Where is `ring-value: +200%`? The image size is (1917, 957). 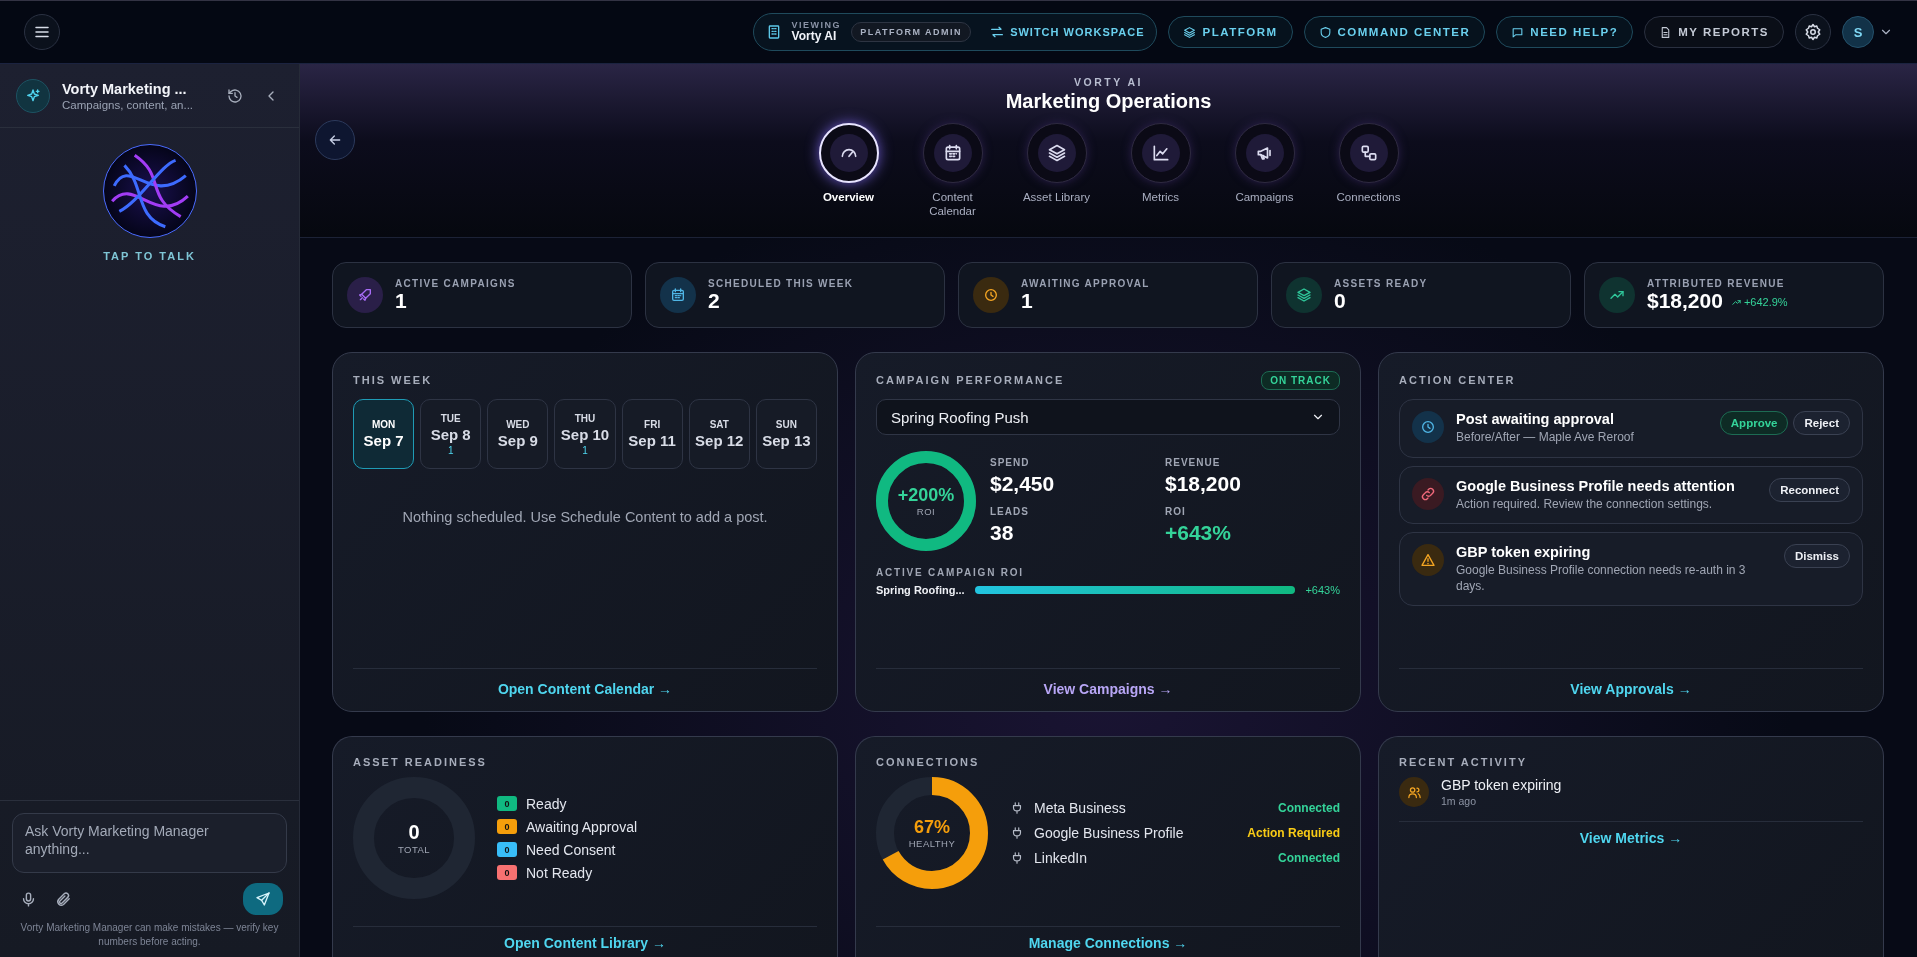 ring-value: +200% is located at coordinates (926, 495).